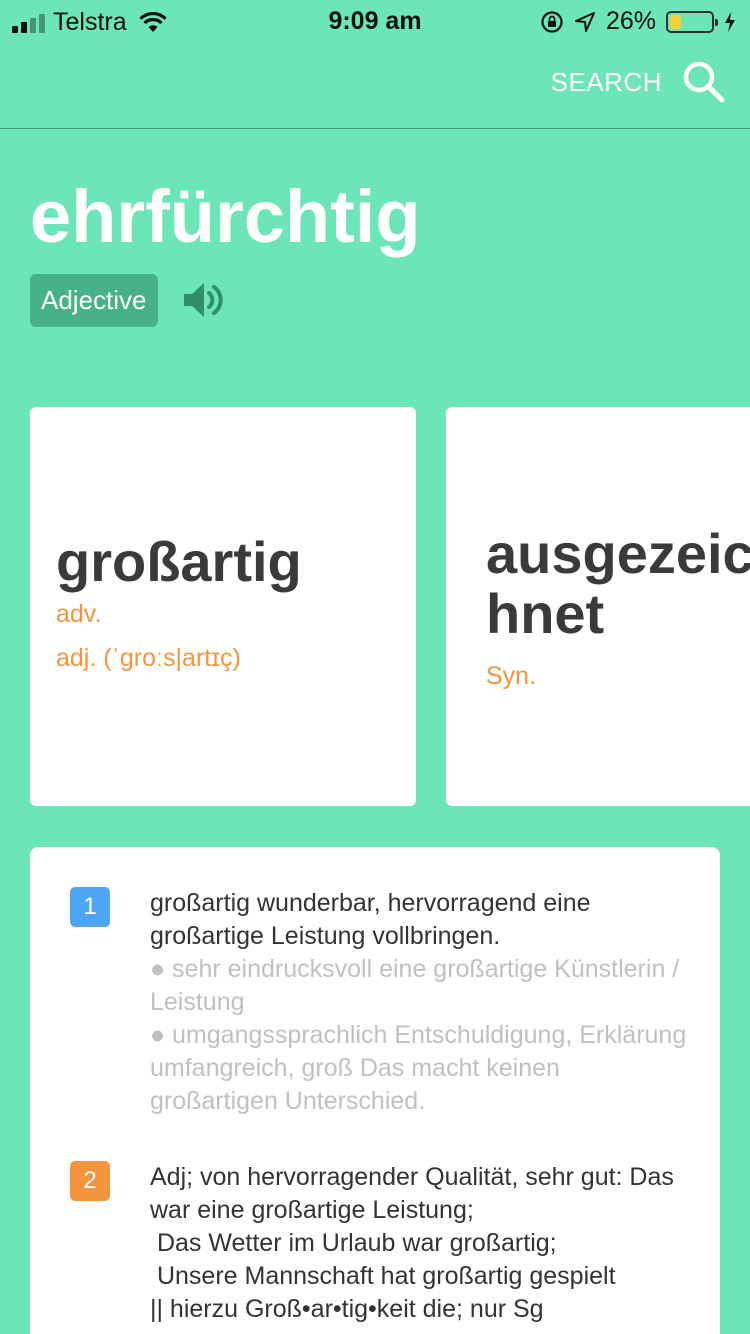 This screenshot has width=750, height=1334. What do you see at coordinates (630, 21) in the screenshot?
I see `battery-percent: 26%` at bounding box center [630, 21].